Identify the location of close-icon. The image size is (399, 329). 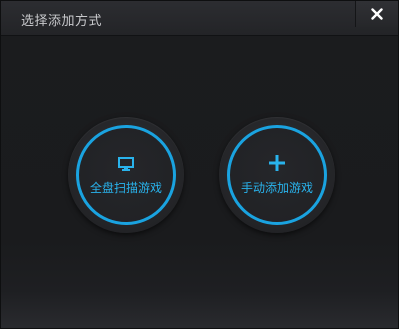
(377, 14).